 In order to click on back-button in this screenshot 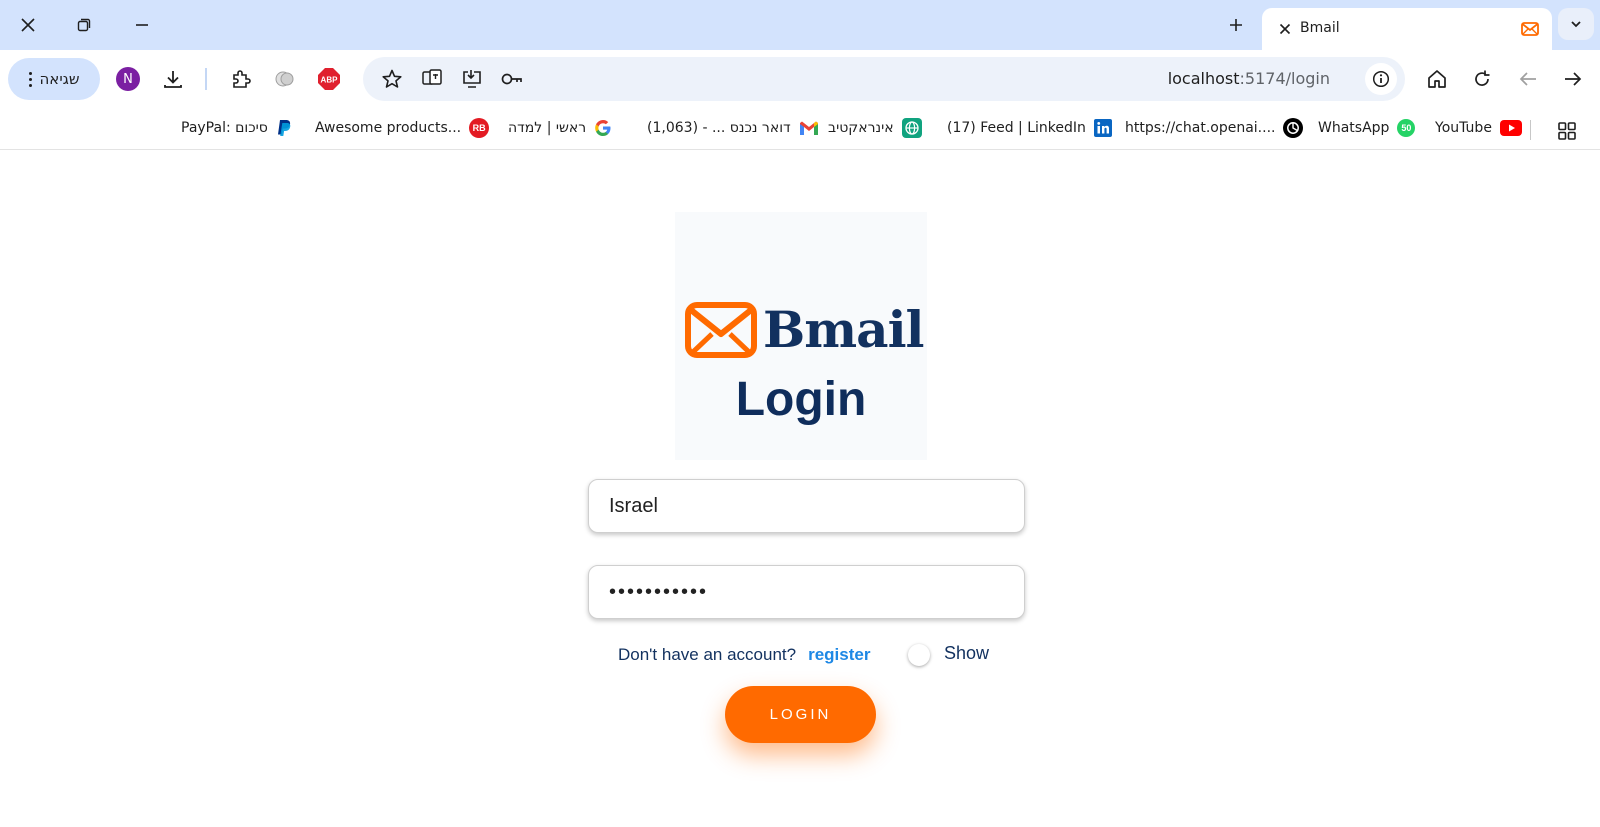, I will do `click(1528, 79)`.